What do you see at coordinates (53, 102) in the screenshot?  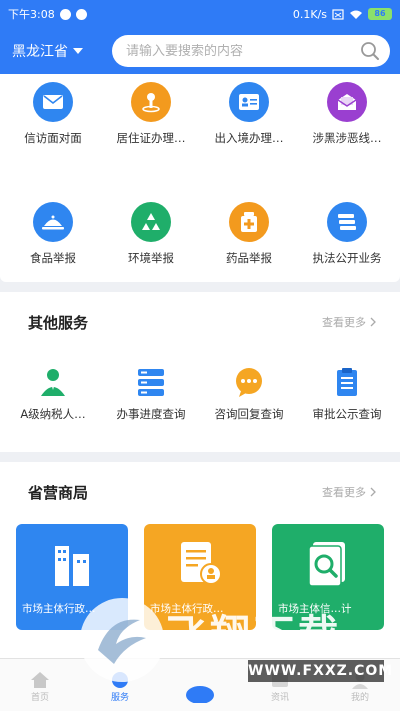 I see `mail-icon` at bounding box center [53, 102].